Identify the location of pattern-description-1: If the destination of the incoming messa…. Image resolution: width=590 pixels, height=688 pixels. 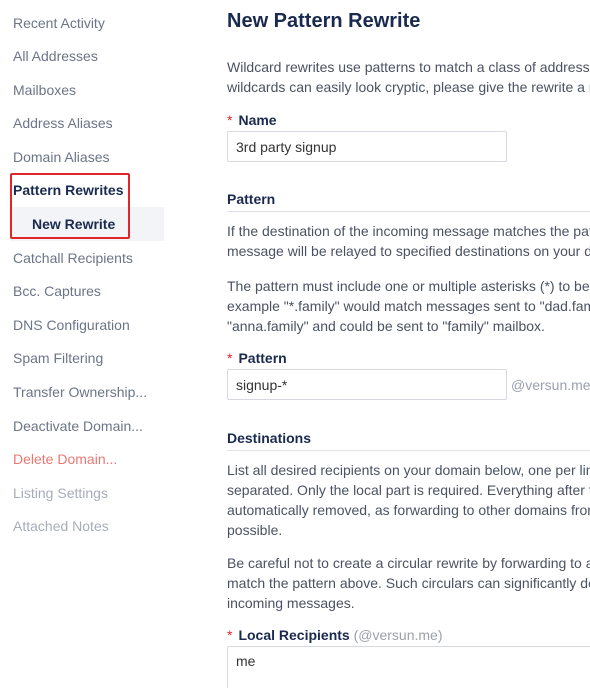
(408, 241).